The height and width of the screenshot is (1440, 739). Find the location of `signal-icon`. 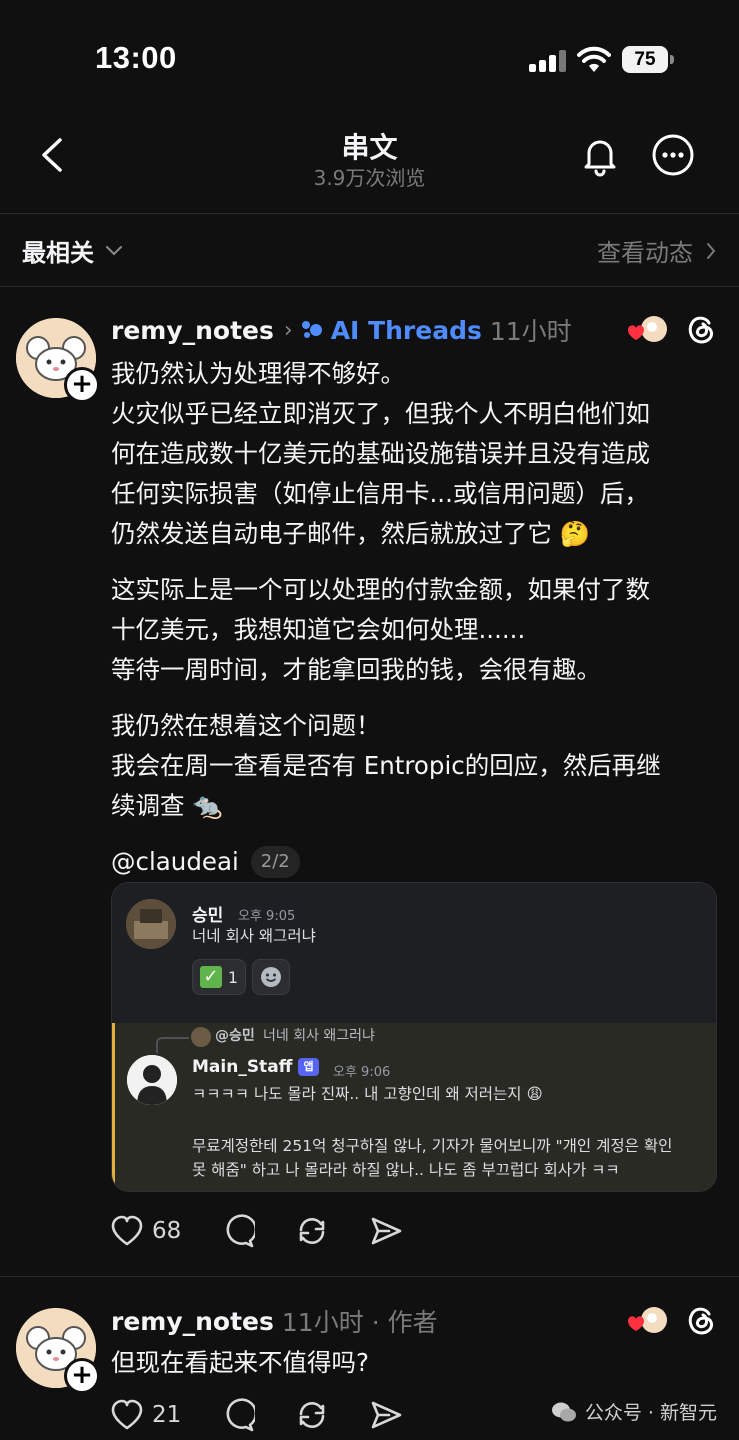

signal-icon is located at coordinates (548, 61).